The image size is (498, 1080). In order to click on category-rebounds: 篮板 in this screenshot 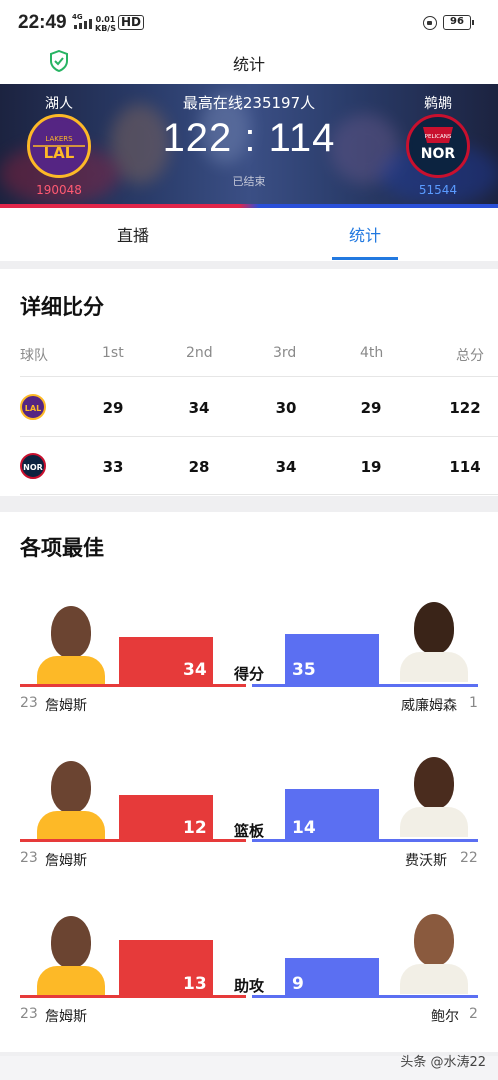, I will do `click(248, 831)`.